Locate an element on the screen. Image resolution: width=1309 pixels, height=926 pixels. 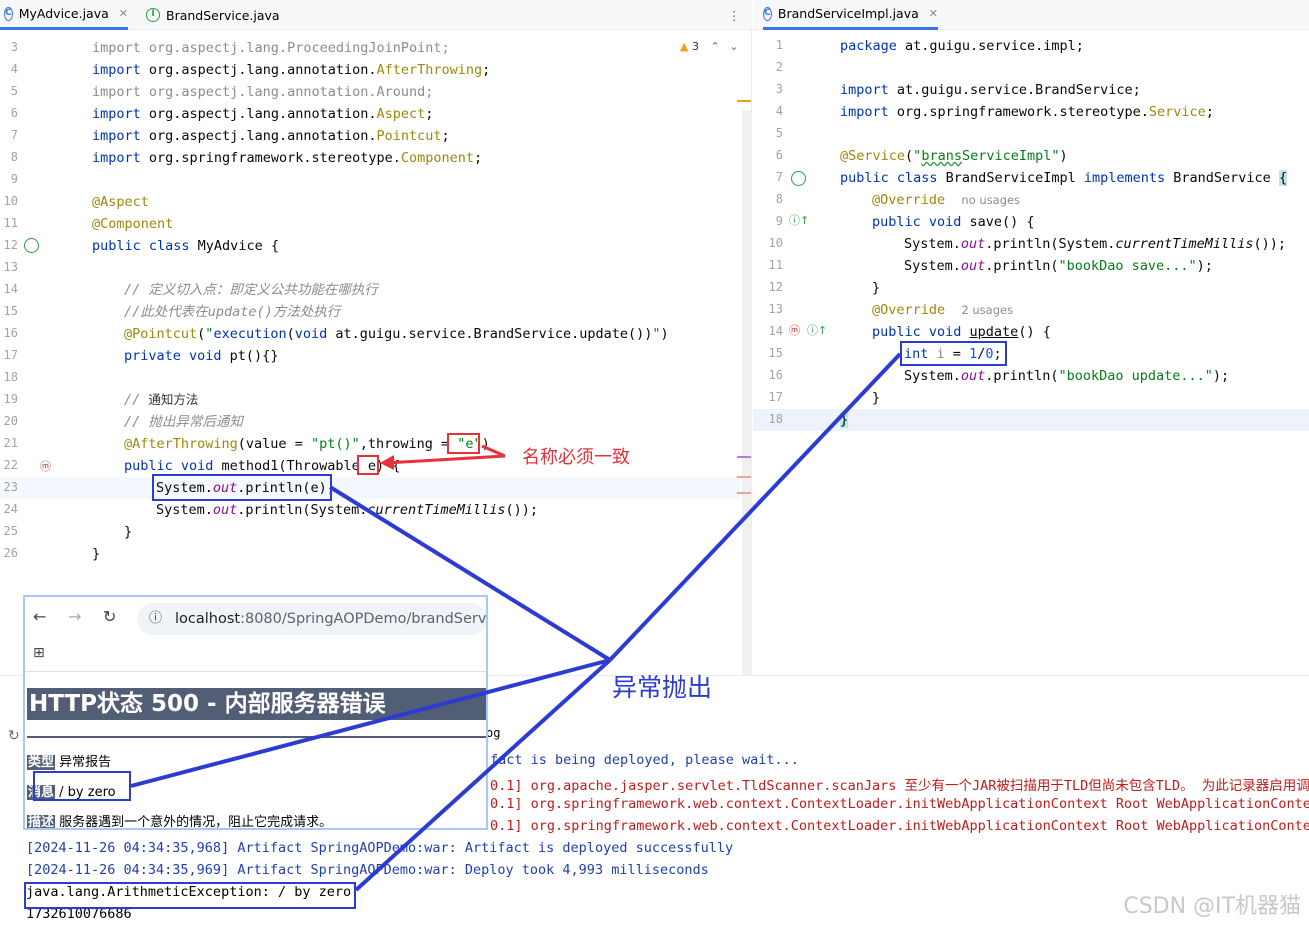
reload-icon: ↻ is located at coordinates (109, 616).